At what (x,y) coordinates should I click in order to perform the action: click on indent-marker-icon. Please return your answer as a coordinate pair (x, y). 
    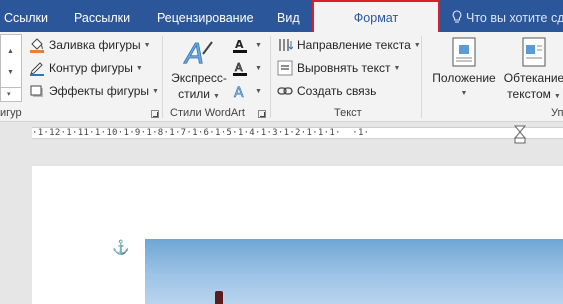
    Looking at the image, I should click on (520, 136).